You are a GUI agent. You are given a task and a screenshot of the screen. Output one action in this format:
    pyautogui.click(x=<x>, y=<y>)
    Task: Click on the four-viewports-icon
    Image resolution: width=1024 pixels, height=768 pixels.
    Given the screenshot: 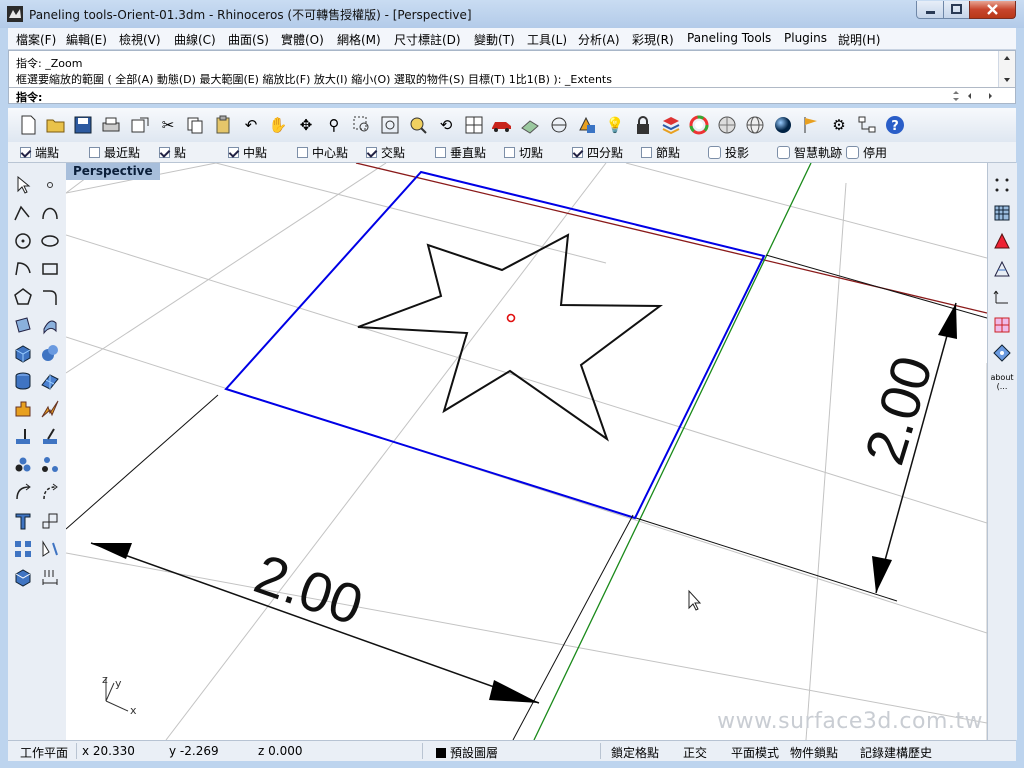 What is the action you would take?
    pyautogui.click(x=474, y=125)
    